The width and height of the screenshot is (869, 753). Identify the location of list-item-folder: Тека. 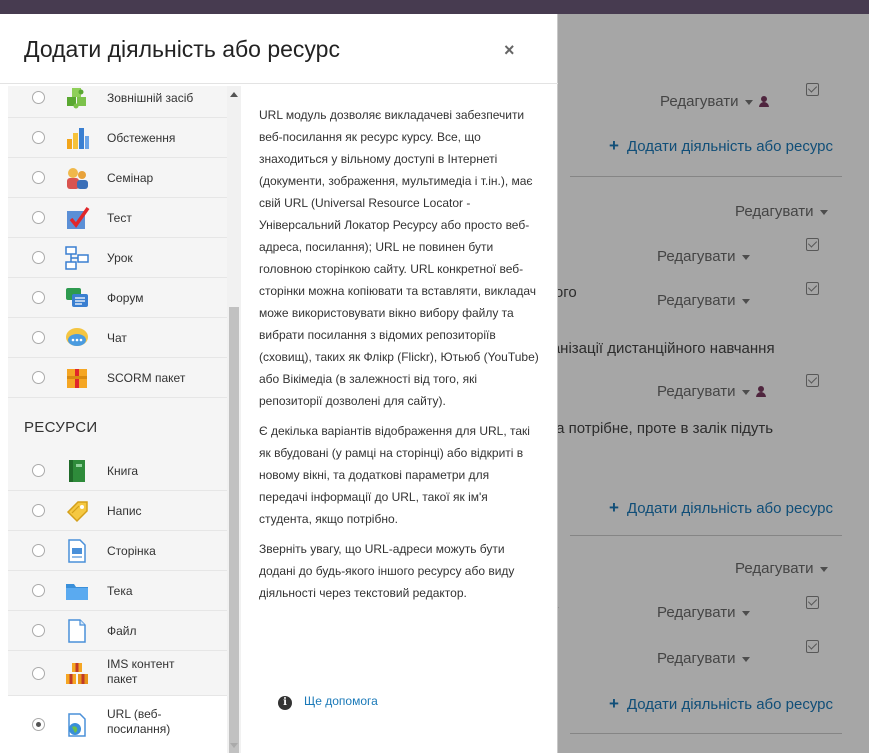
(117, 591).